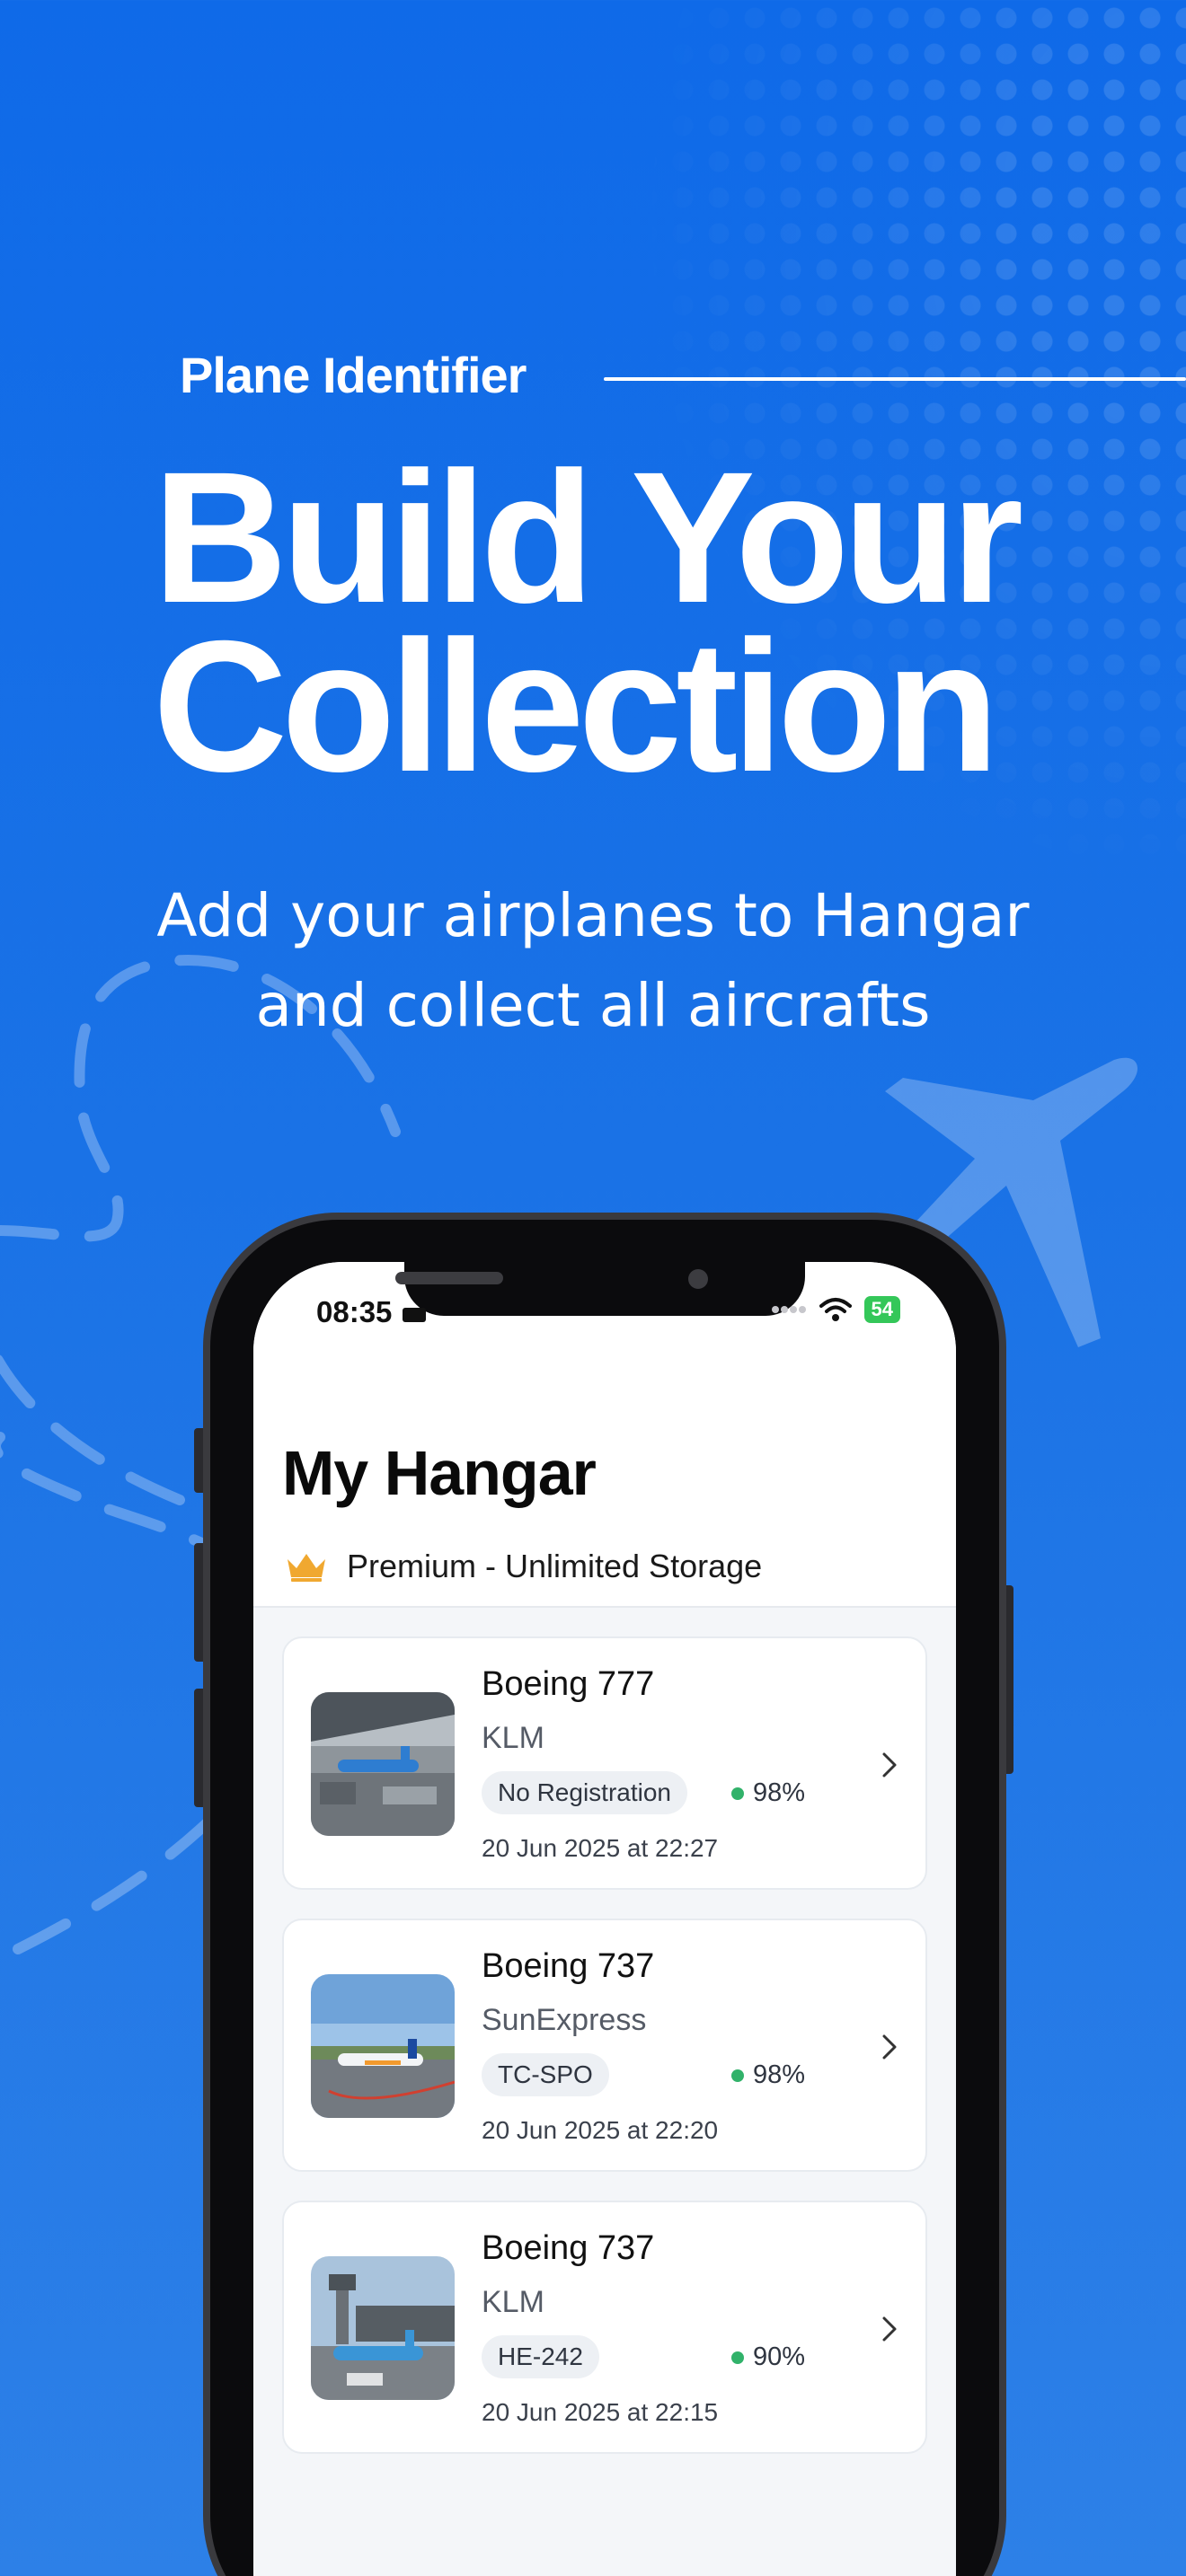 Image resolution: width=1186 pixels, height=2576 pixels. What do you see at coordinates (588, 538) in the screenshot?
I see `headline-line-1: Build Your` at bounding box center [588, 538].